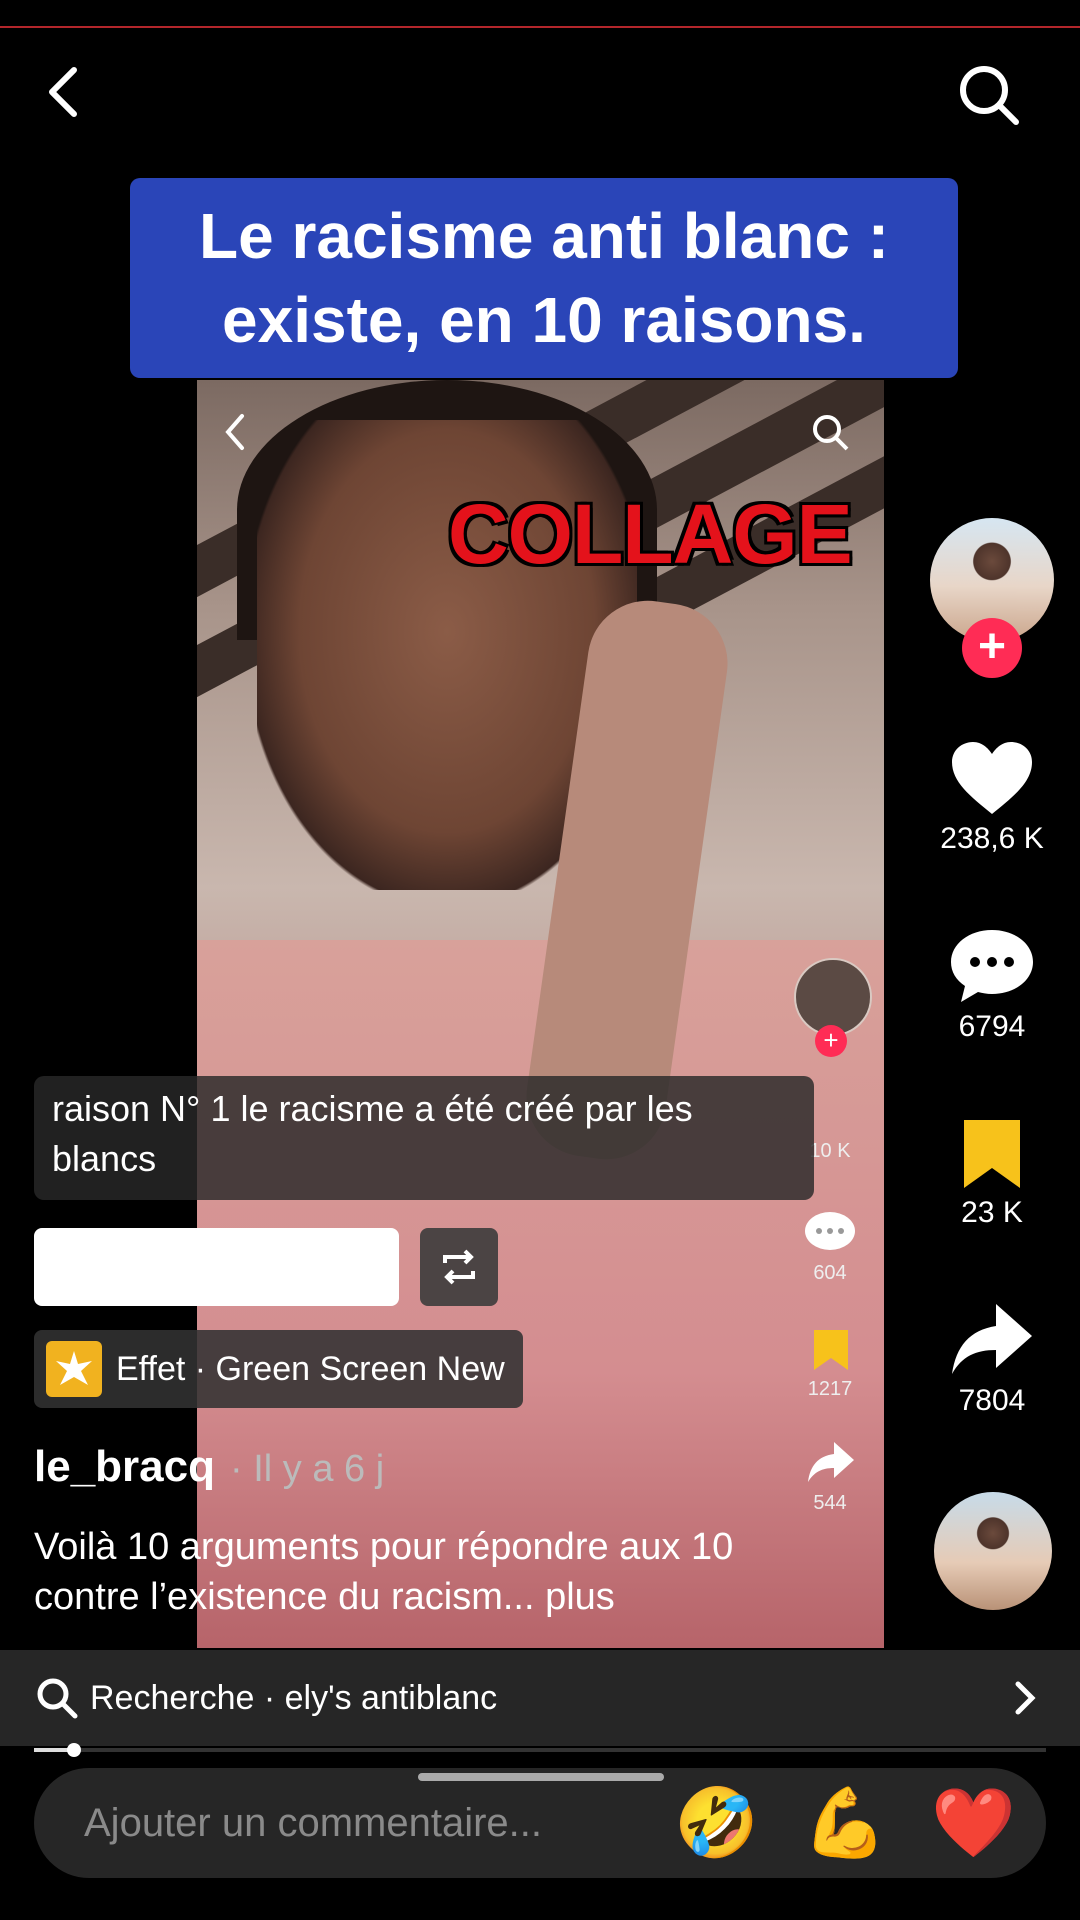 The image size is (1080, 1920). I want to click on chevron-left-icon, so click(63, 92).